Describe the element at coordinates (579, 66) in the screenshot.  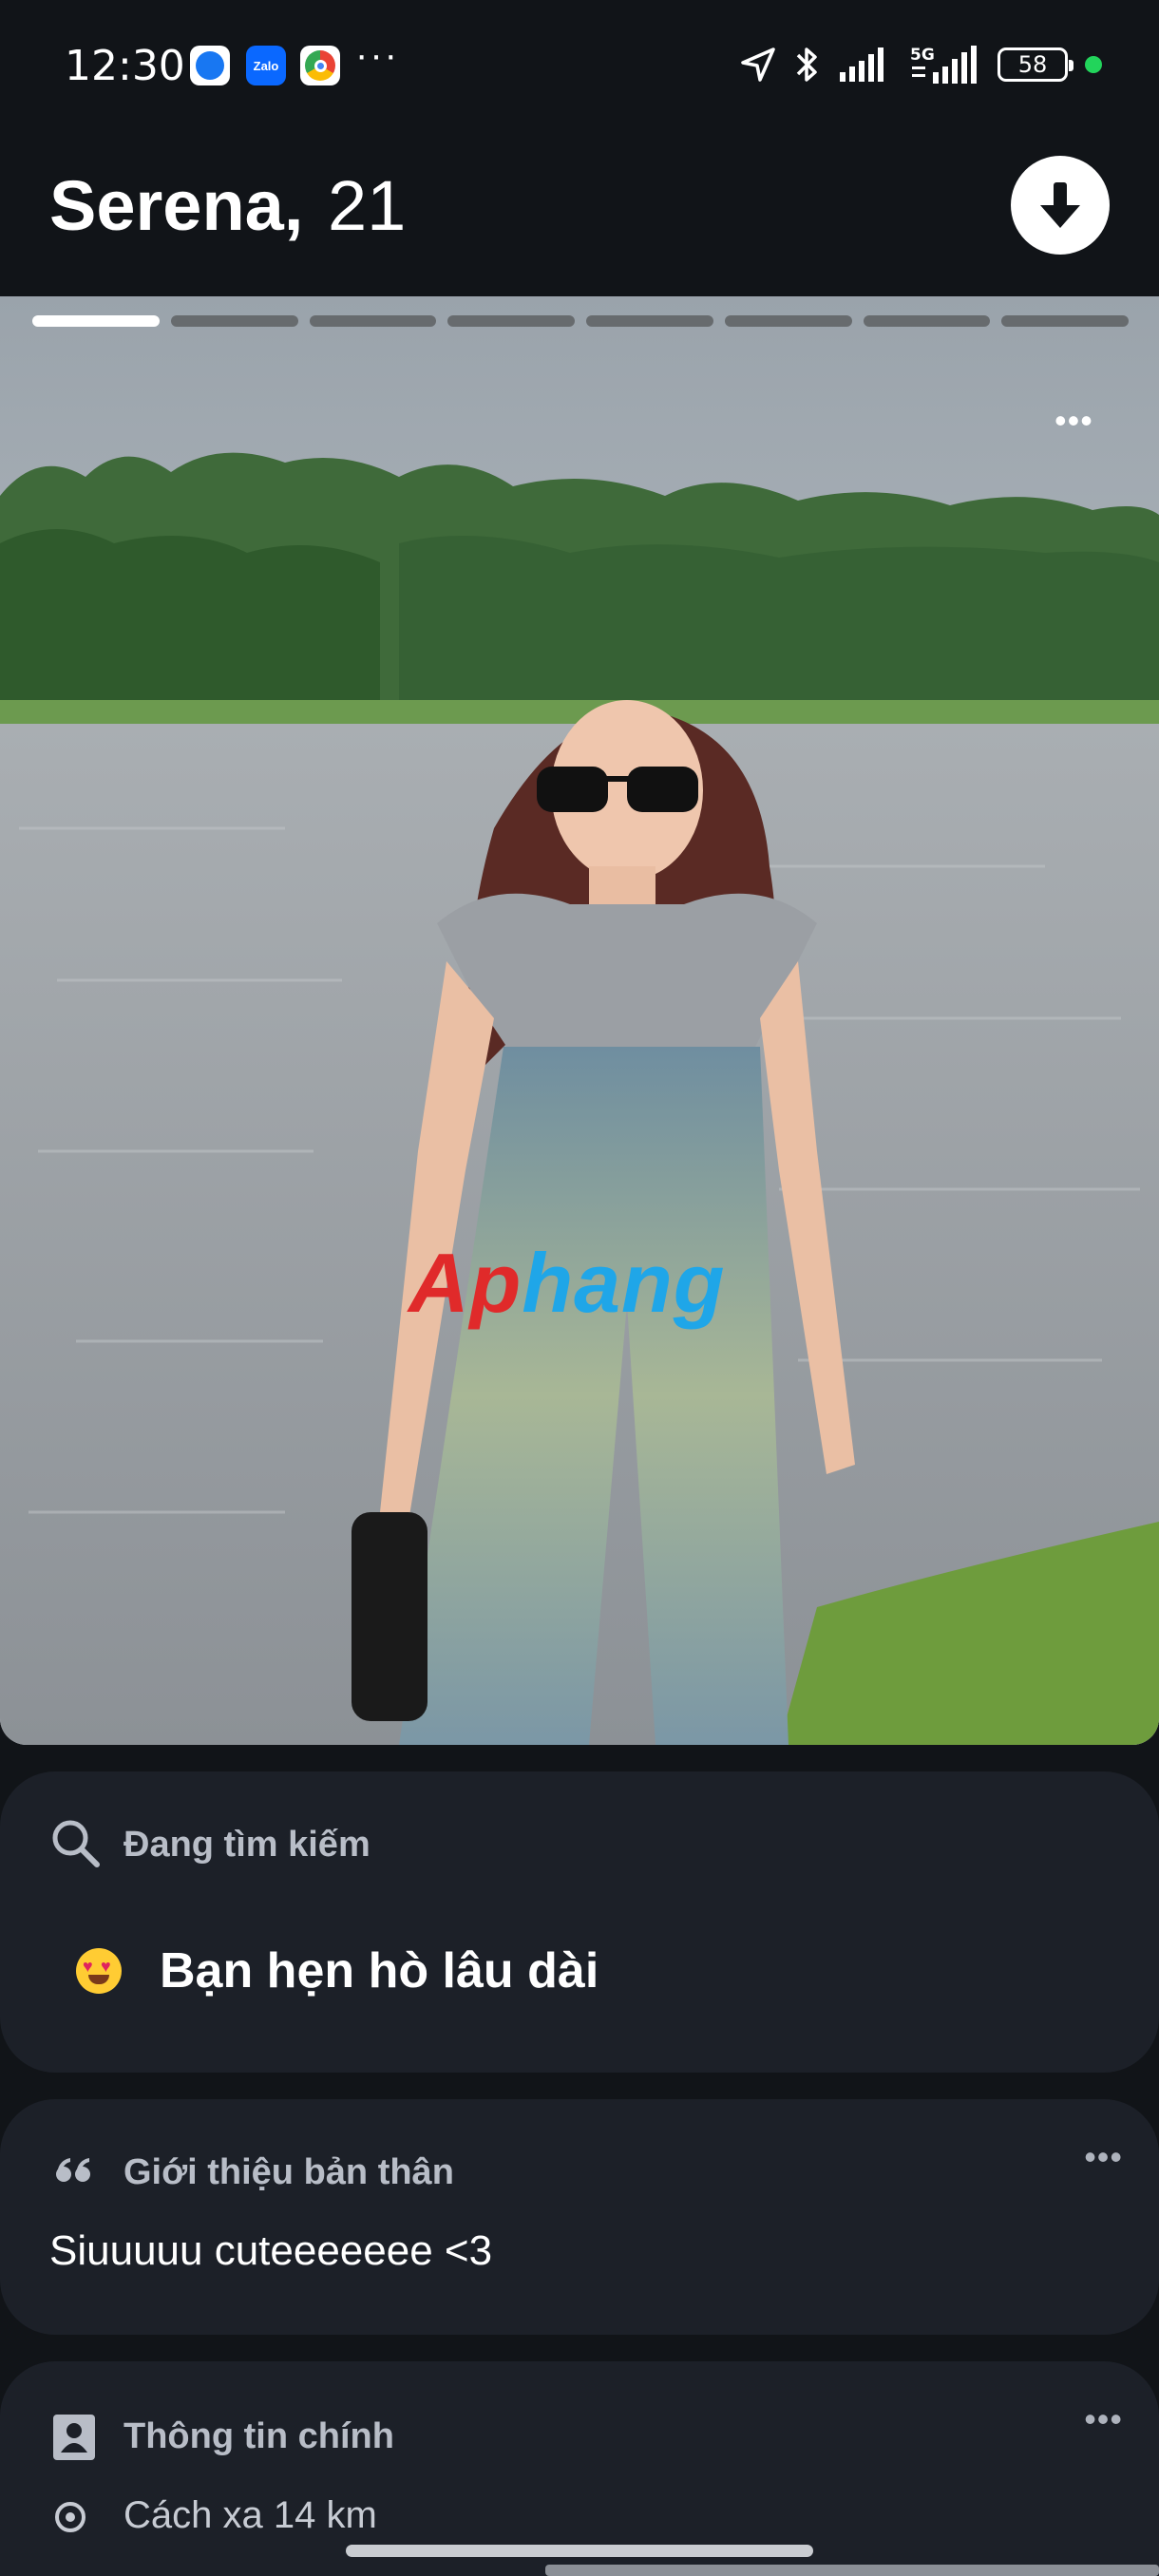
I see `status-bar: 12:30 Zalo ··· 5G 58` at that location.